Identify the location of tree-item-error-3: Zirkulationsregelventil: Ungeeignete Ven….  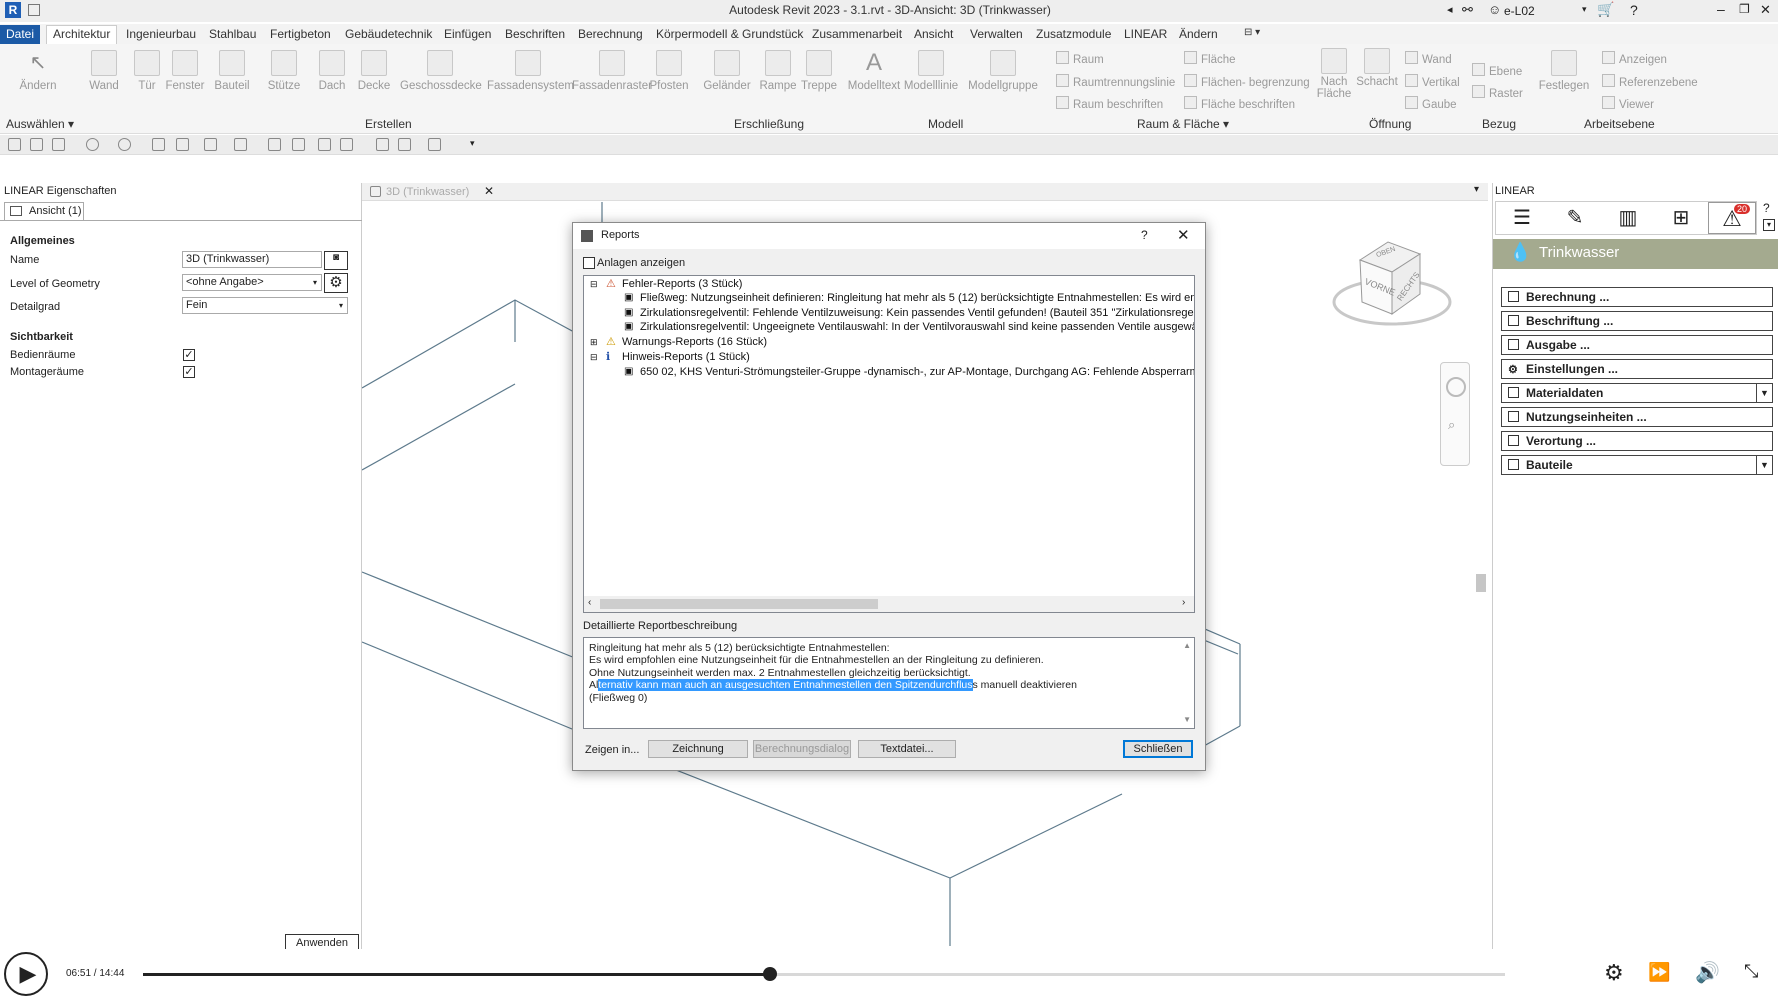
(917, 327).